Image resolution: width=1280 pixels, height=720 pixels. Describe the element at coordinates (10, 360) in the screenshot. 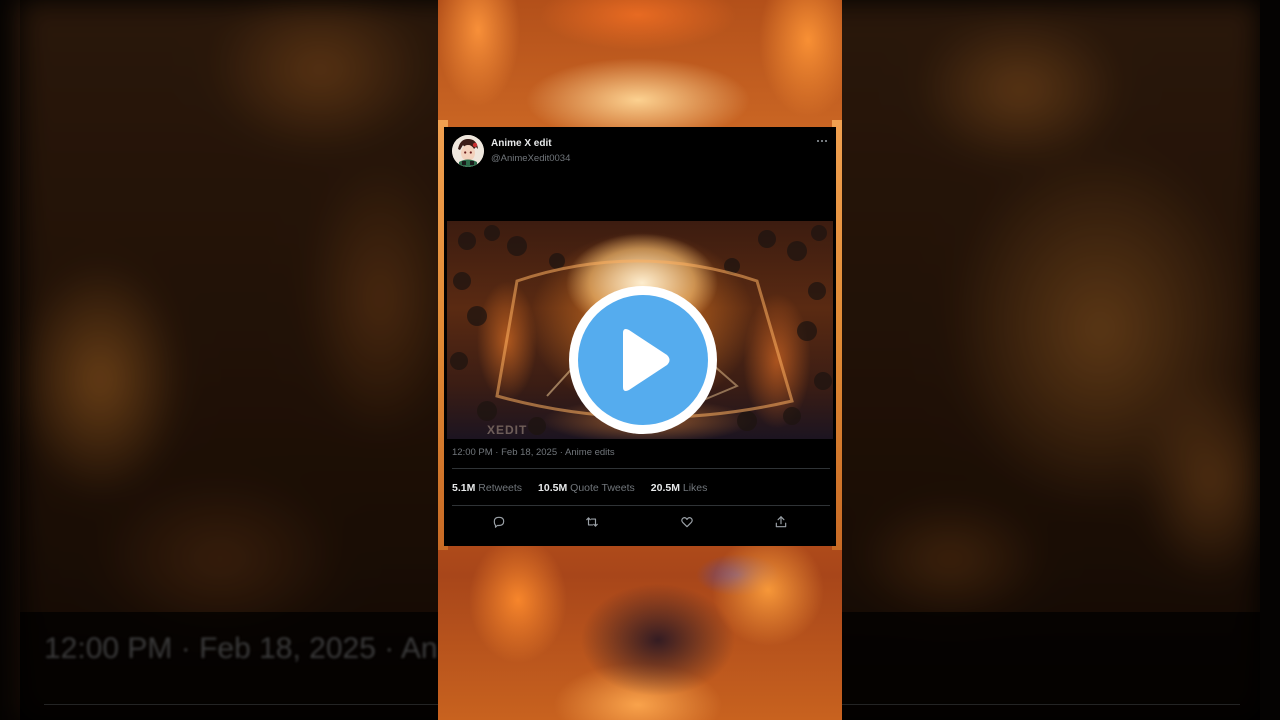

I see `backdrop-left-edge` at that location.